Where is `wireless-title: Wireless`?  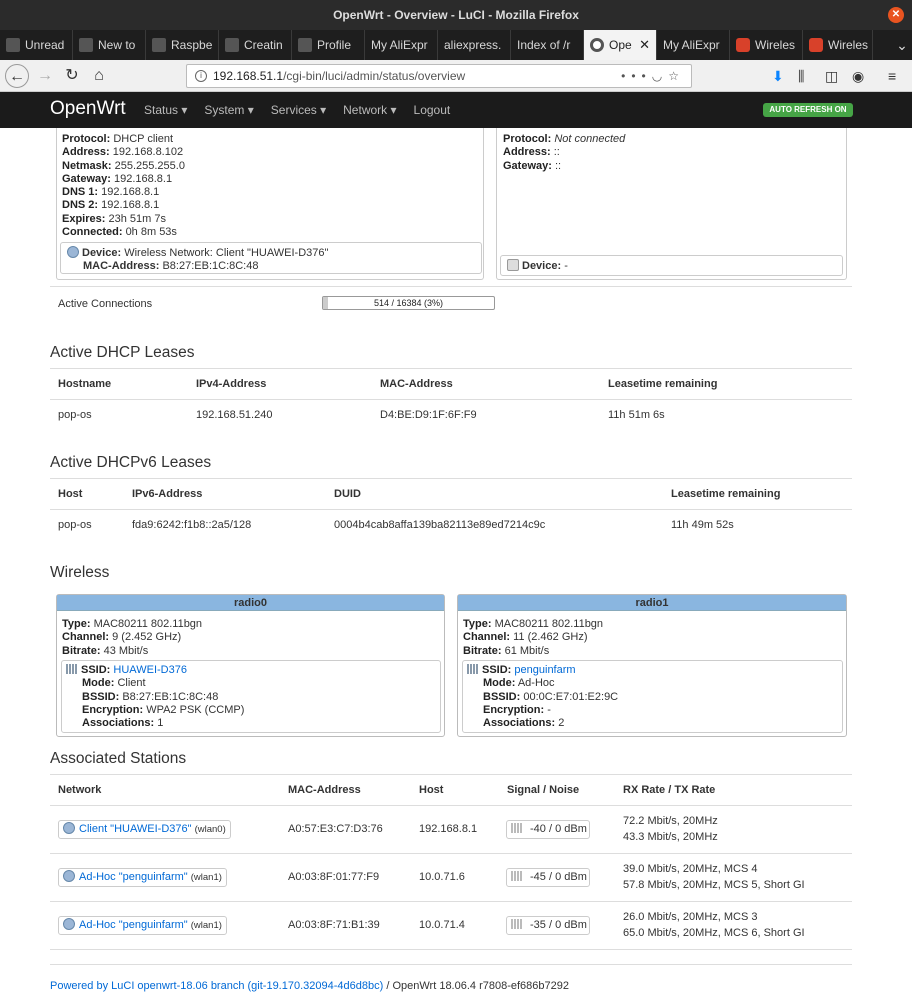
wireless-title: Wireless is located at coordinates (80, 572).